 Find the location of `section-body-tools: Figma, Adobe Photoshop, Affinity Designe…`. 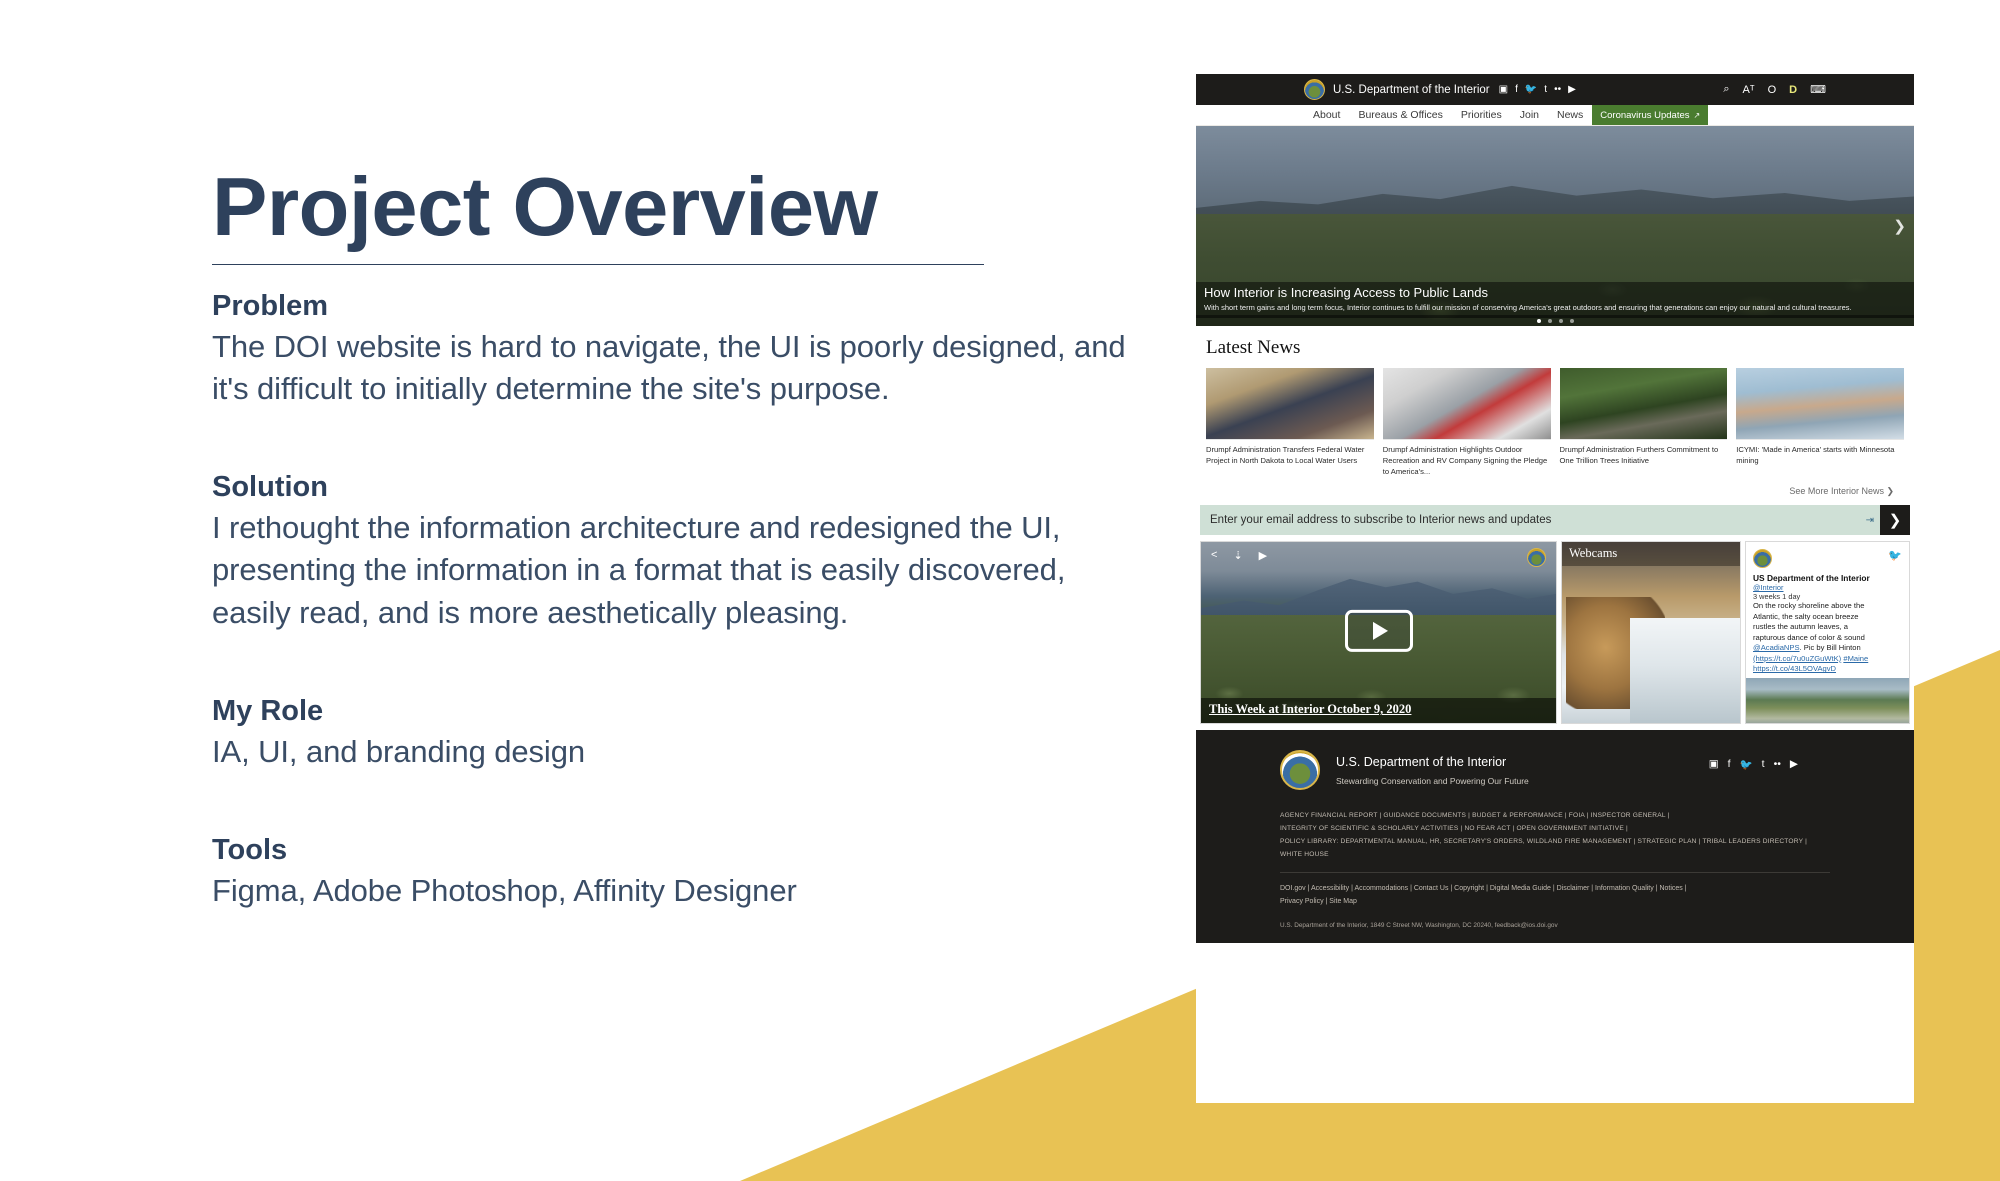

section-body-tools: Figma, Adobe Photoshop, Affinity Designe… is located at coordinates (504, 891).